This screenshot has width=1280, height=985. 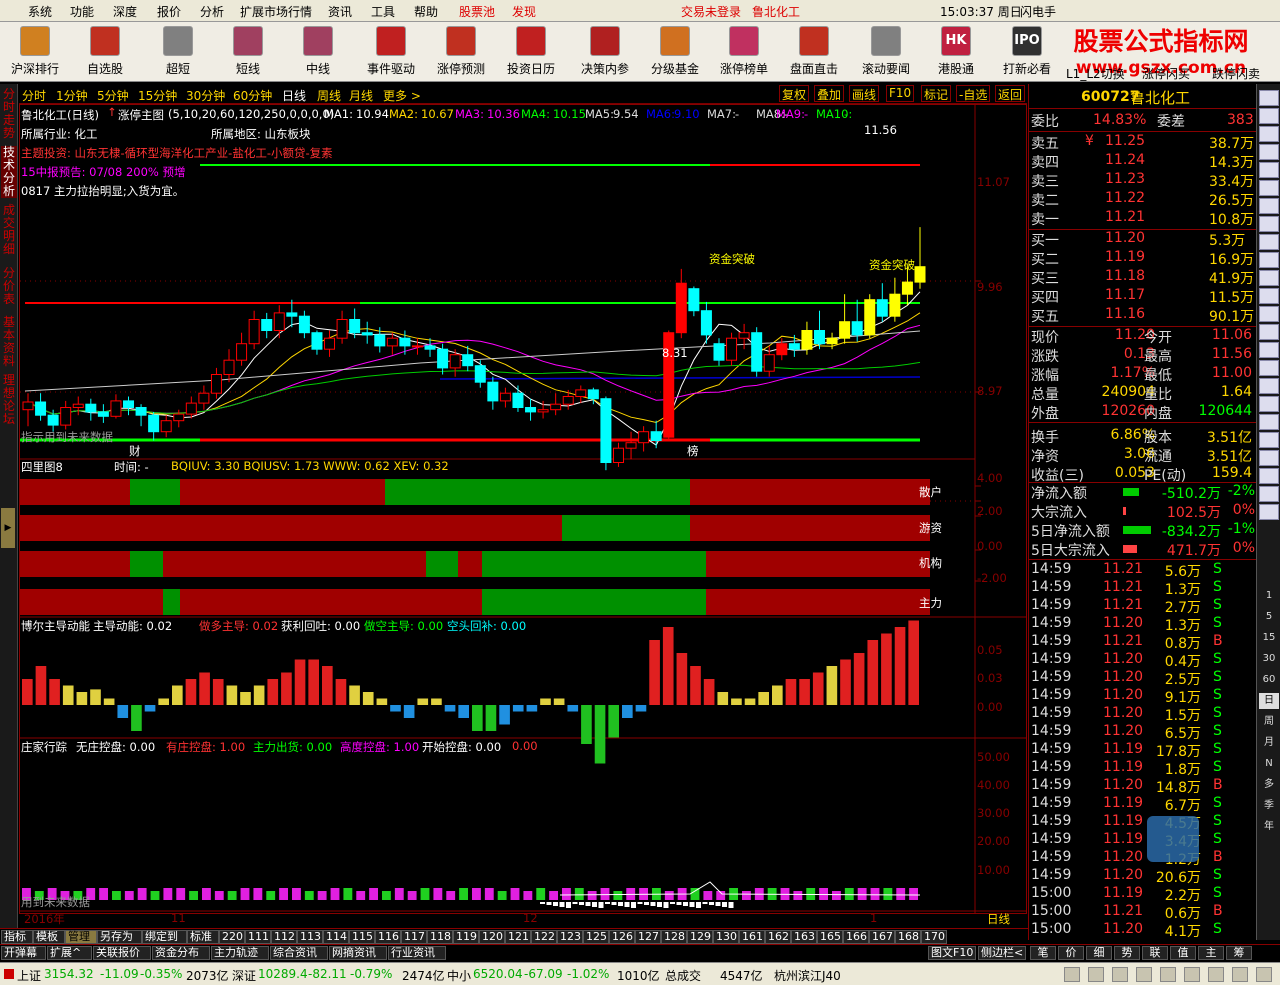 I want to click on function-tab: 资金分布, so click(x=181, y=953).